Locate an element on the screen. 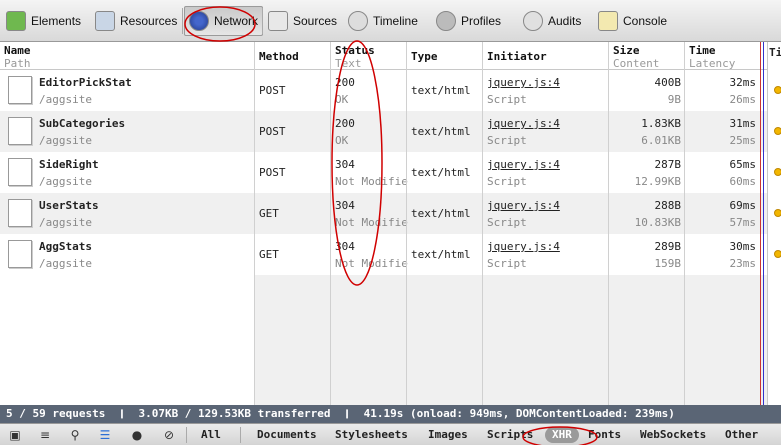 This screenshot has height=445, width=781. col-timeline: Ti is located at coordinates (775, 52).